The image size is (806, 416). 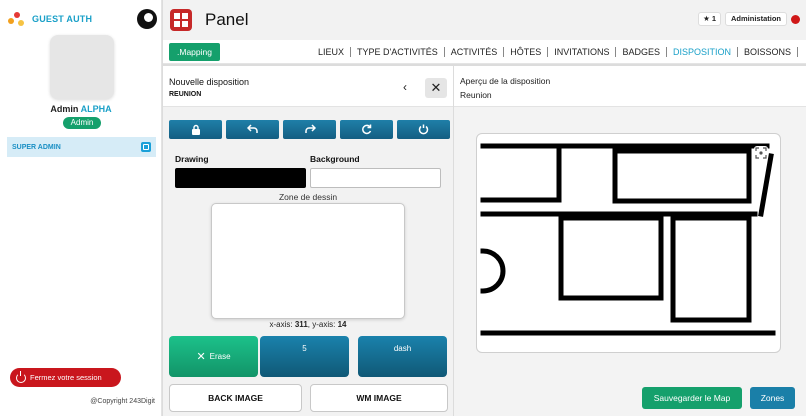 I want to click on tab-boissons: BOISSONS, so click(x=768, y=52).